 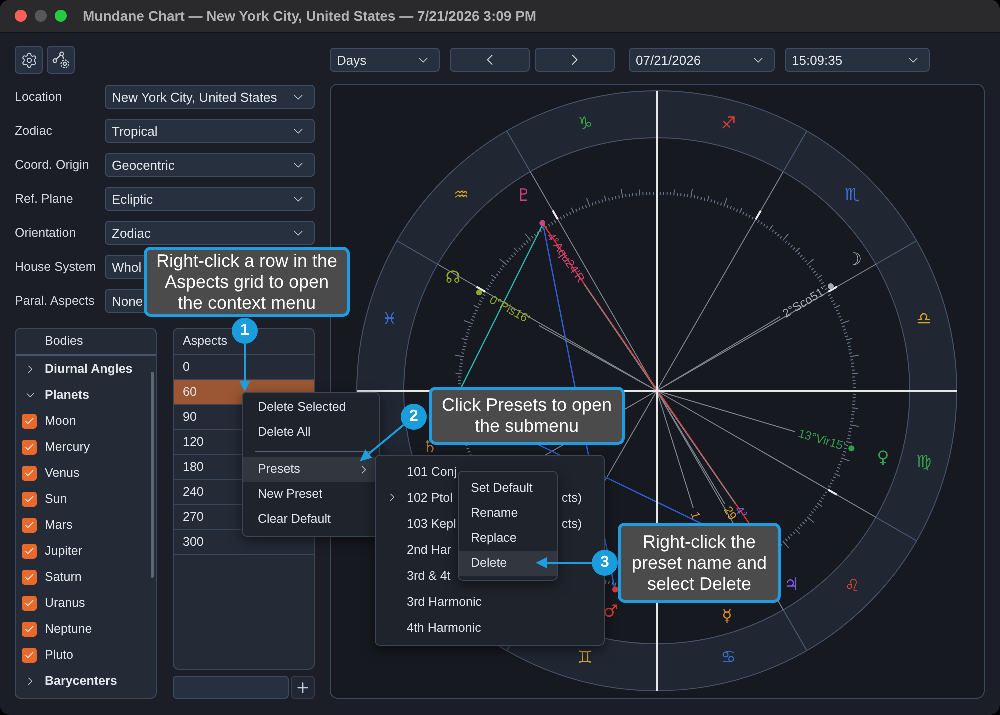 What do you see at coordinates (44, 199) in the screenshot?
I see `field-label: Ref. Plane` at bounding box center [44, 199].